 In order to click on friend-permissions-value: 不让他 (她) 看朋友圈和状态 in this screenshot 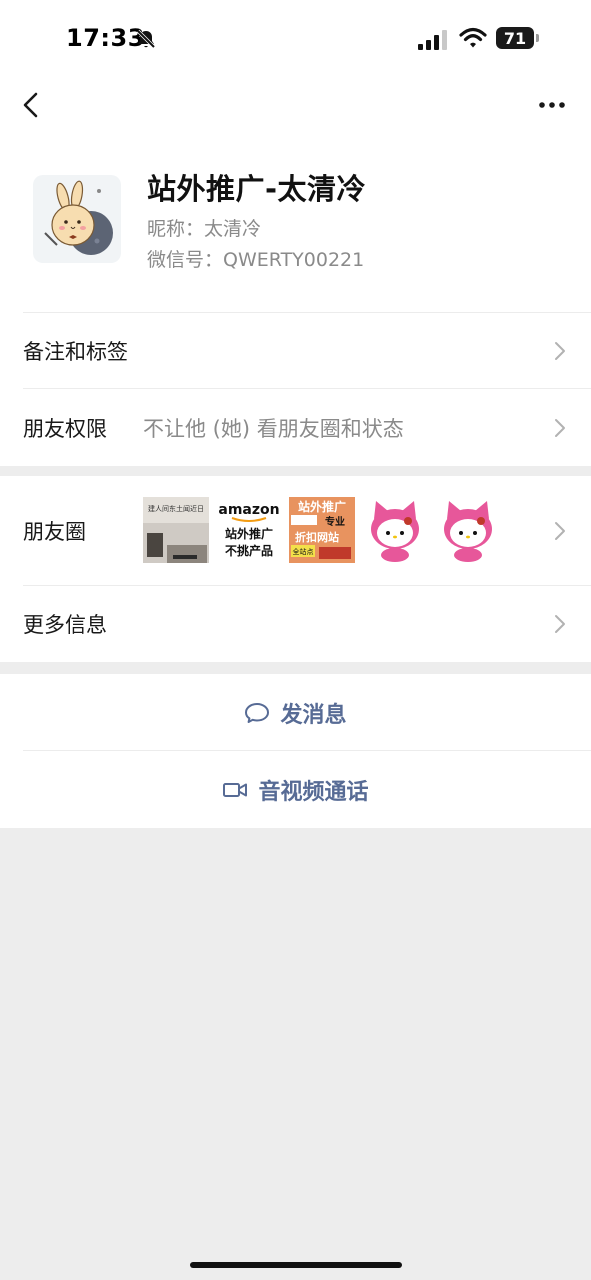, I will do `click(273, 428)`.